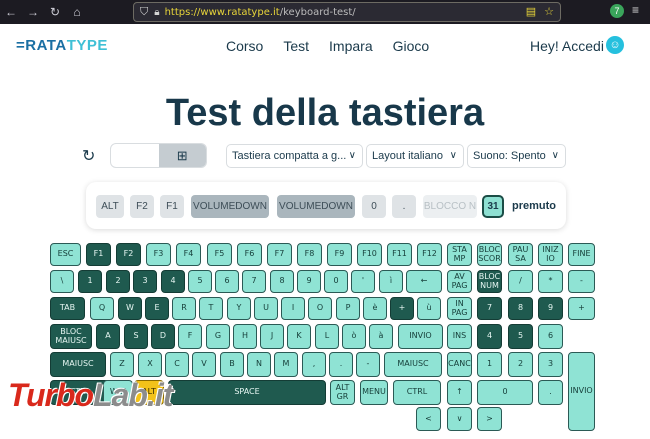 The image size is (650, 439). What do you see at coordinates (459, 281) in the screenshot?
I see `key-r2-14: AV PAG` at bounding box center [459, 281].